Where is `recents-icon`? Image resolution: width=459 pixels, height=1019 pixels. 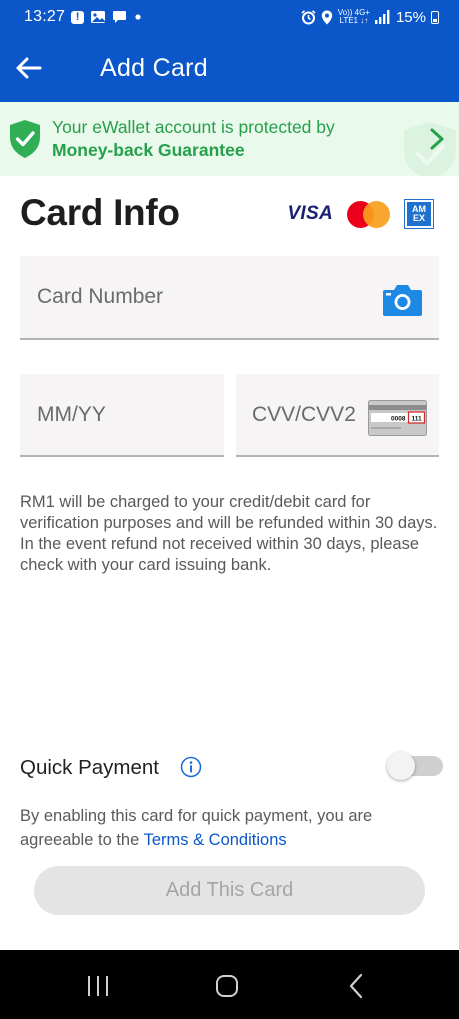 recents-icon is located at coordinates (98, 986).